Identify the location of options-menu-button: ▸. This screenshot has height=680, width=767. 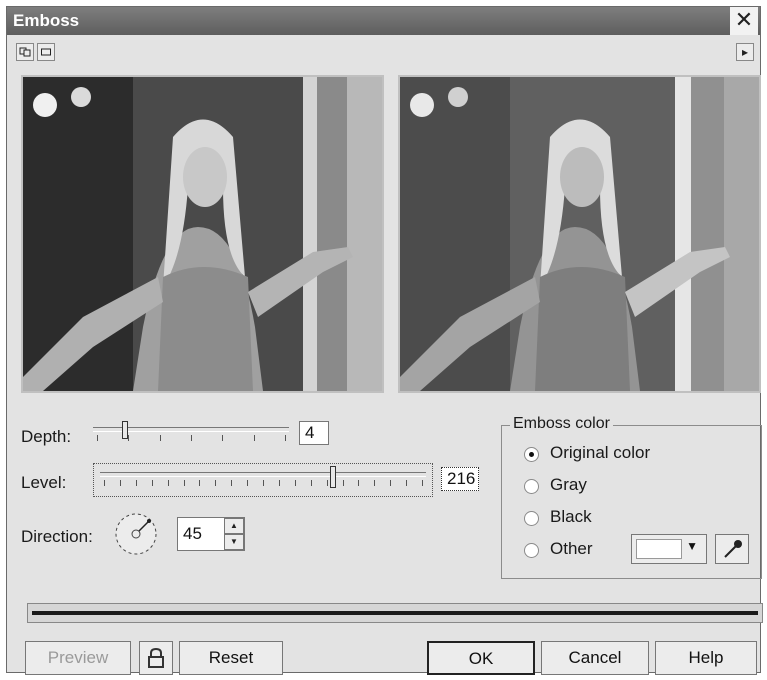
(745, 52).